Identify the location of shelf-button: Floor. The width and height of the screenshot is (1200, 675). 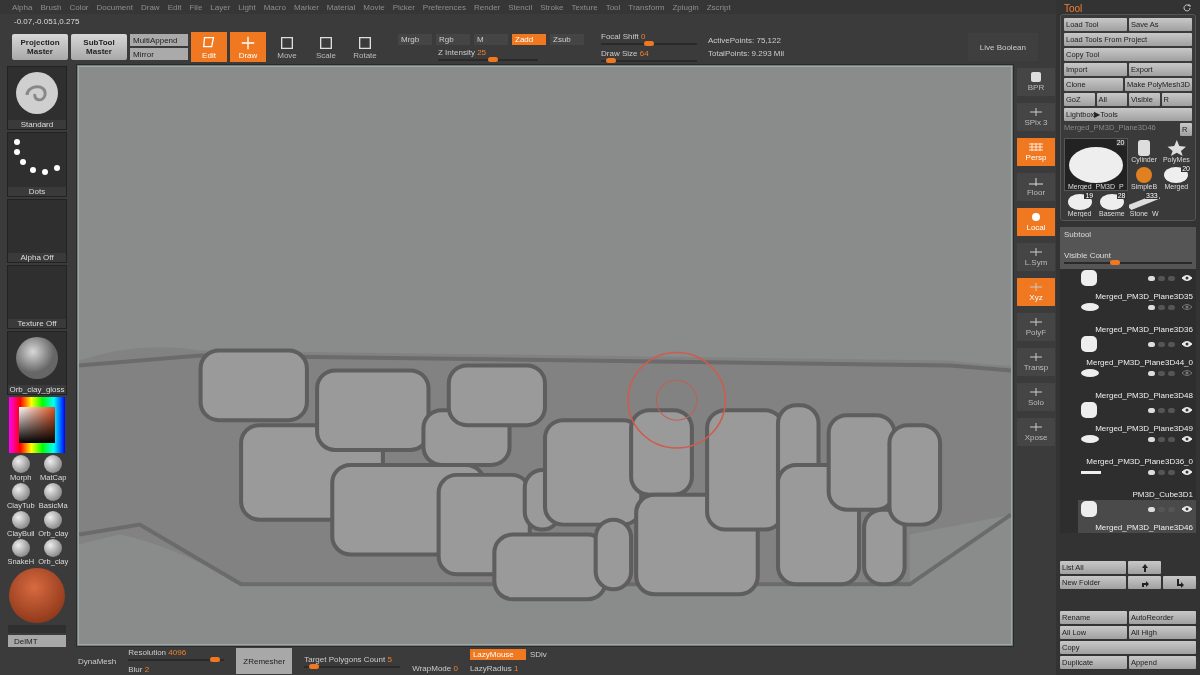
(1036, 187).